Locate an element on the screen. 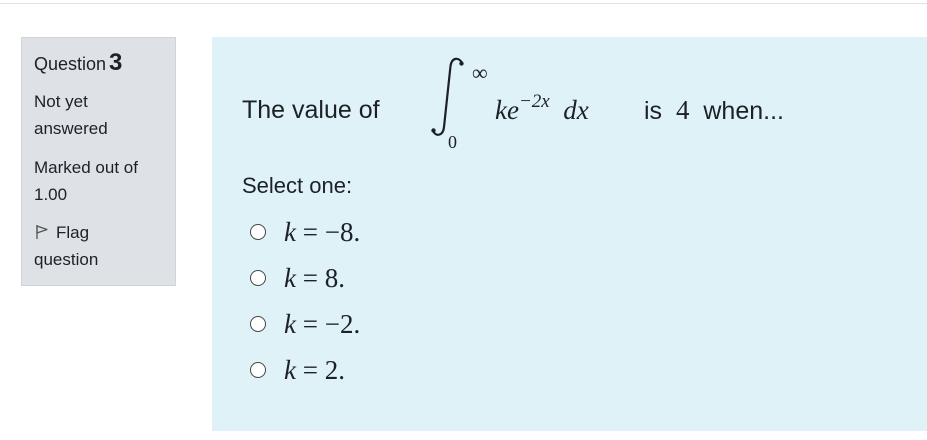  integrand-exponent: −2x is located at coordinates (534, 101).